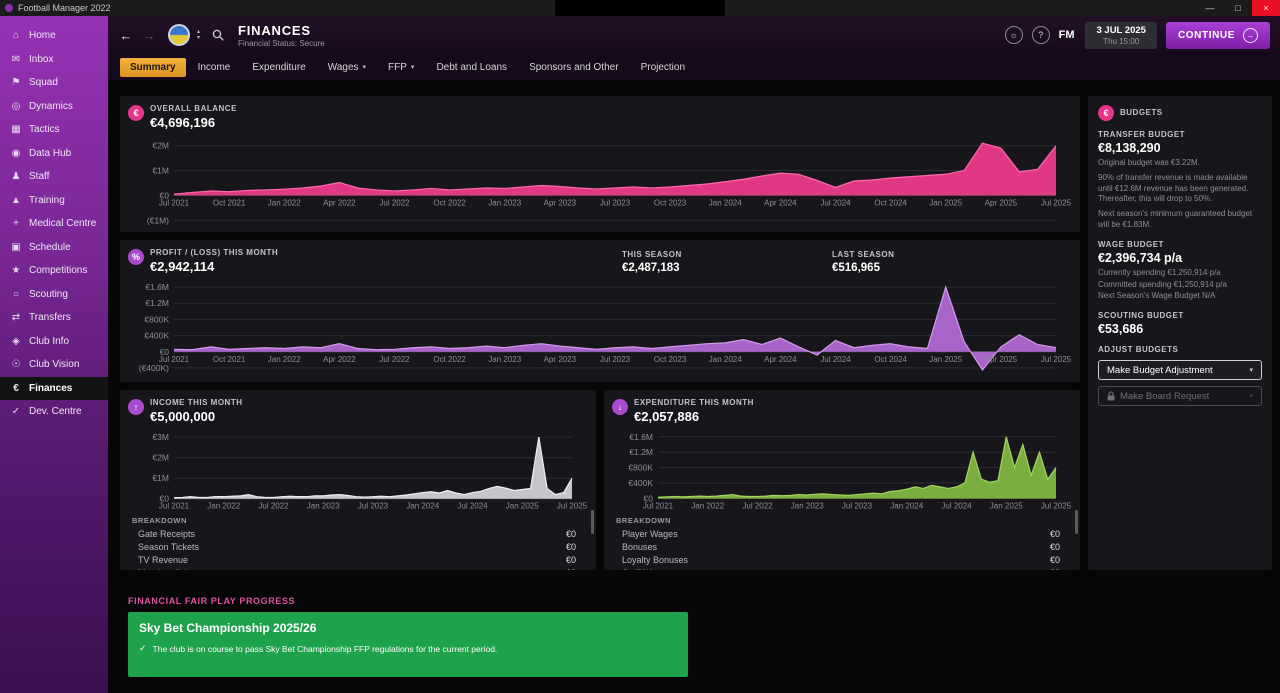  I want to click on tab-projection: Projection, so click(663, 67).